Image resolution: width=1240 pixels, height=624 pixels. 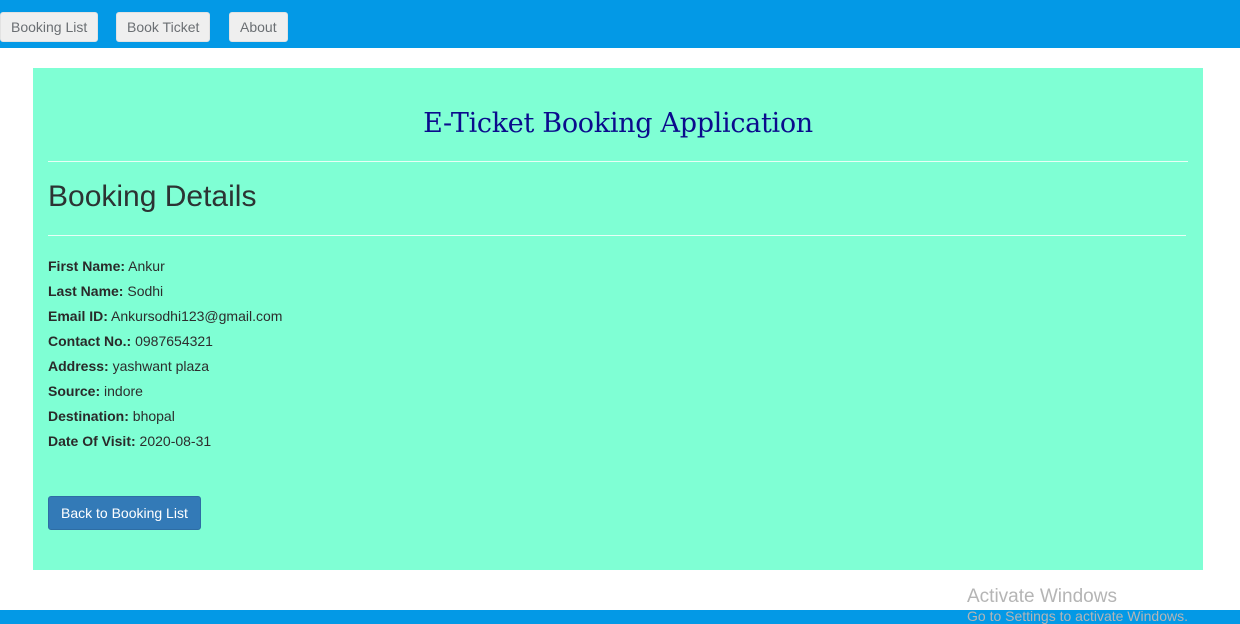 I want to click on detail-date-of-visit: Date Of Visit: 2020-08-31, so click(x=165, y=444).